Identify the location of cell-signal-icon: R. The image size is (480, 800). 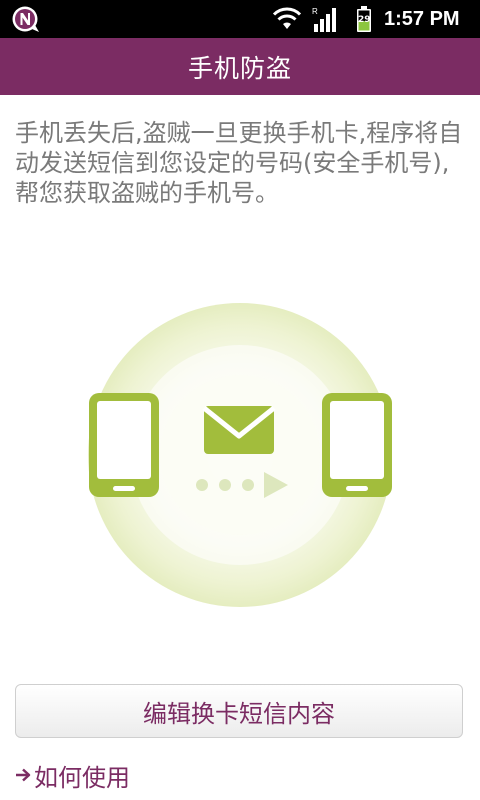
(324, 19).